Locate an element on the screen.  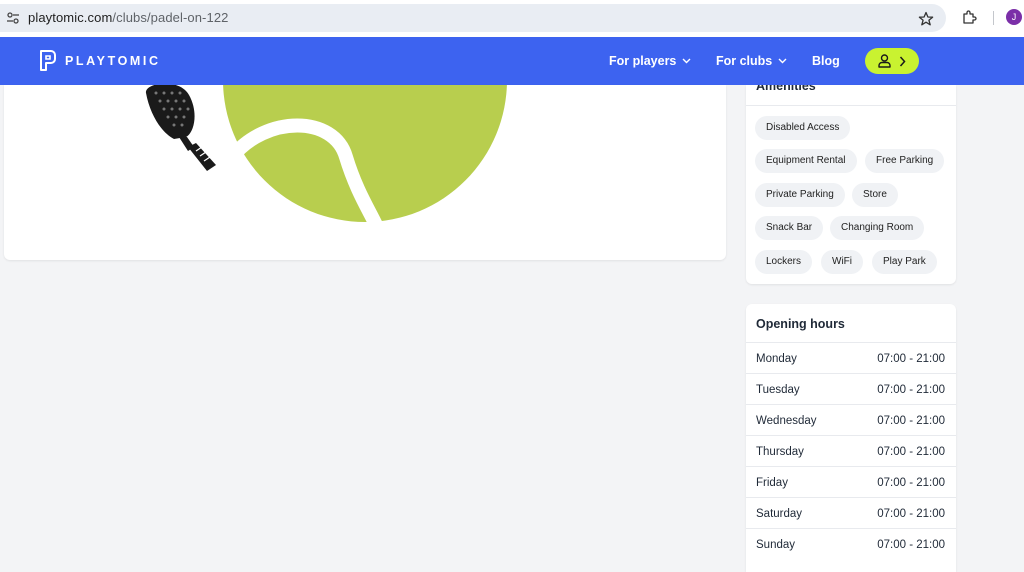
amenity-chip: Lockers is located at coordinates (784, 262).